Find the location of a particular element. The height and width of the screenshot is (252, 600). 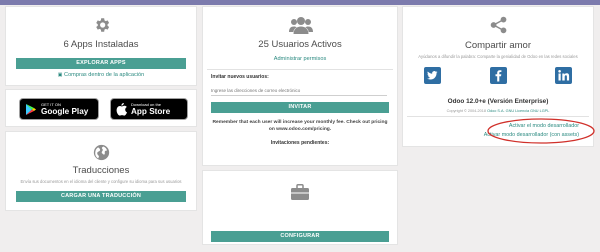

gear-icon is located at coordinates (103, 25).